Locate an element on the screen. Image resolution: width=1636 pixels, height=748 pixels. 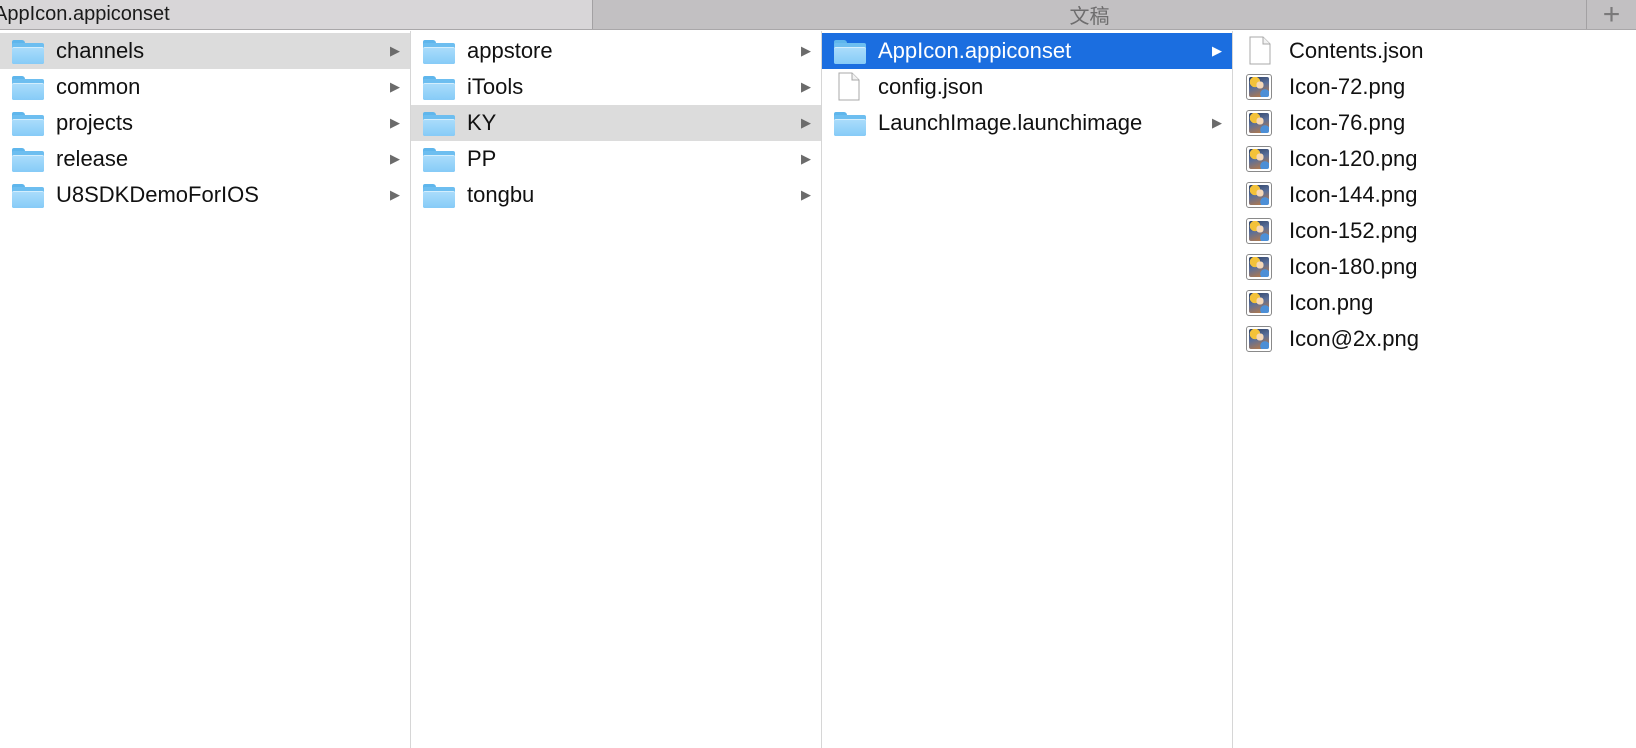
column-2-item: PP ▶ is located at coordinates (616, 159).